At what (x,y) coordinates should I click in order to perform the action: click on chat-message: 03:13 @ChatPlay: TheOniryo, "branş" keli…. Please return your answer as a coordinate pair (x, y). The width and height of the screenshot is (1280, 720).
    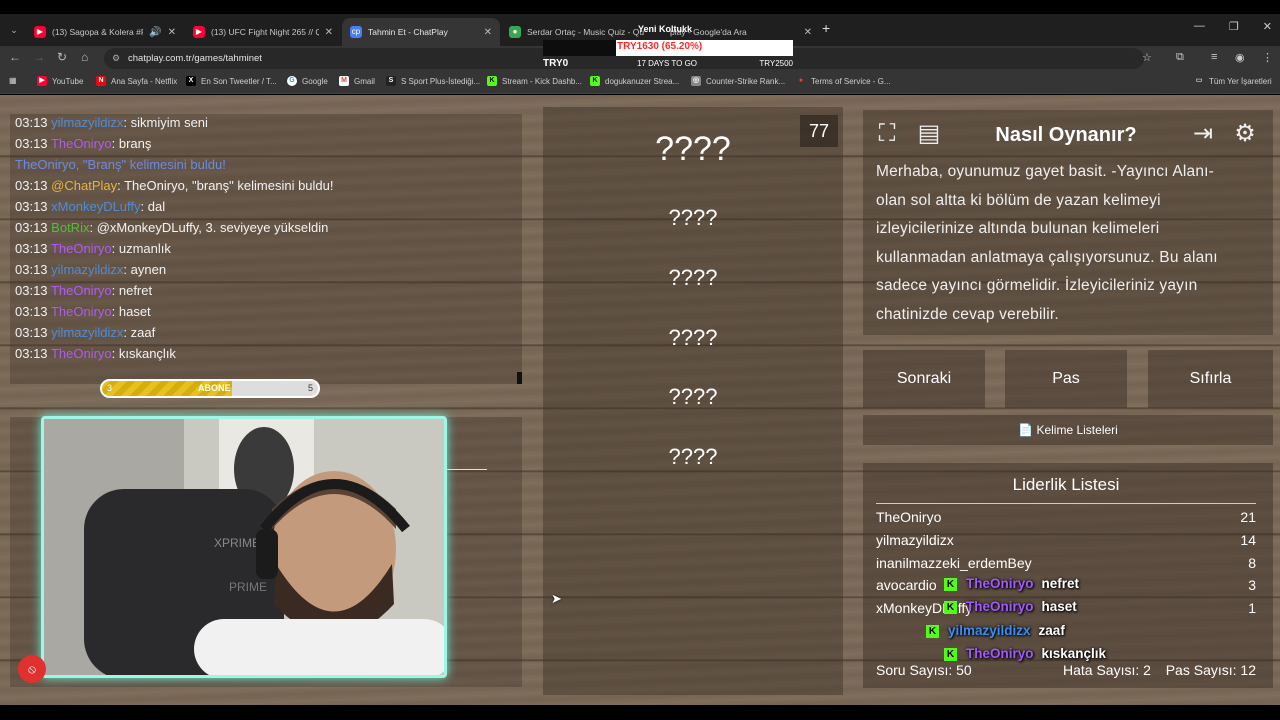
    Looking at the image, I should click on (174, 186).